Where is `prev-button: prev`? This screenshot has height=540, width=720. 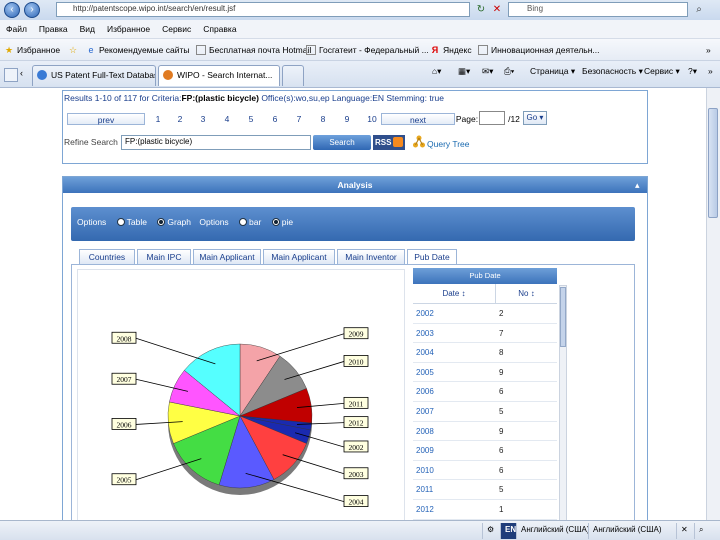
prev-button: prev is located at coordinates (106, 119).